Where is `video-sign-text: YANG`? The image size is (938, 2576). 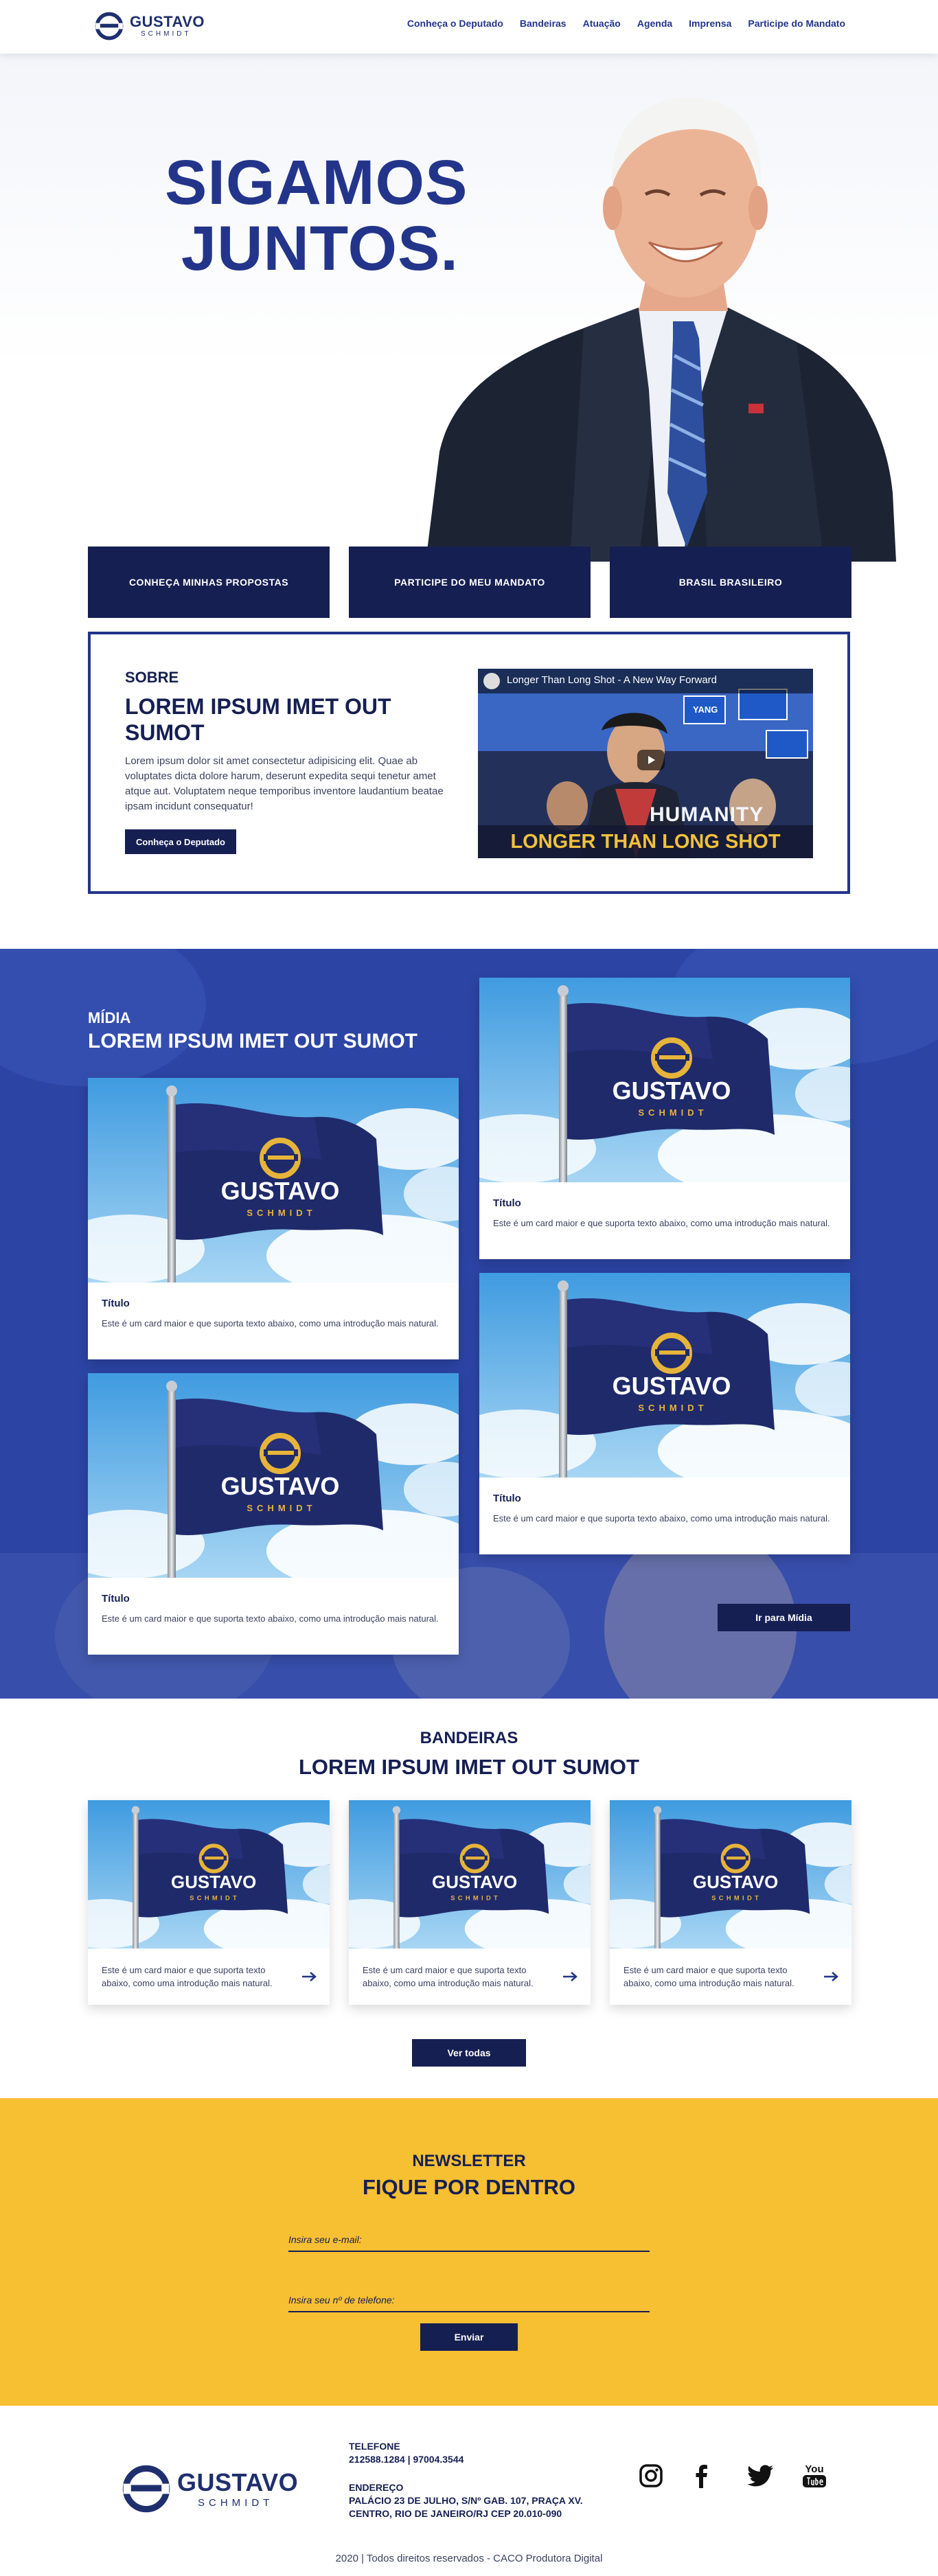
video-sign-text: YANG is located at coordinates (705, 709).